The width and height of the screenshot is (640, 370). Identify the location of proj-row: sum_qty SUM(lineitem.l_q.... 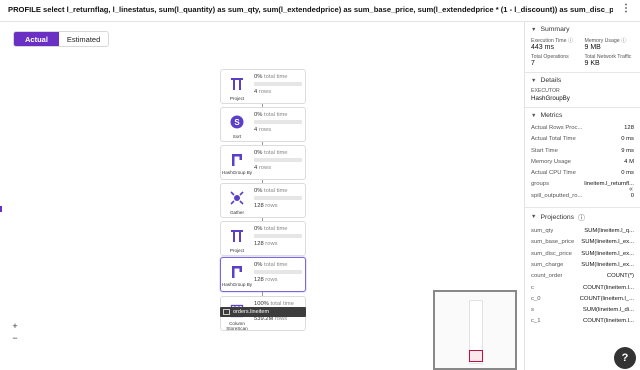
(582, 231).